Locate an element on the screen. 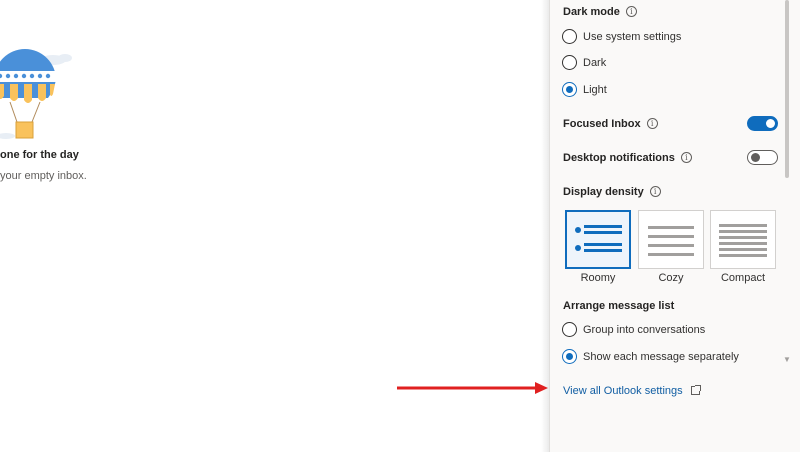 The height and width of the screenshot is (452, 800). option-label-dark: Dark is located at coordinates (595, 63).